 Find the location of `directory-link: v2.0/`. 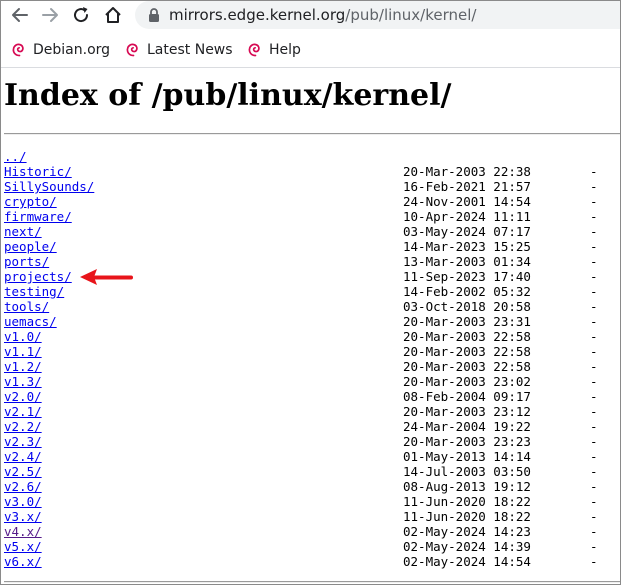

directory-link: v2.0/ is located at coordinates (23, 396).